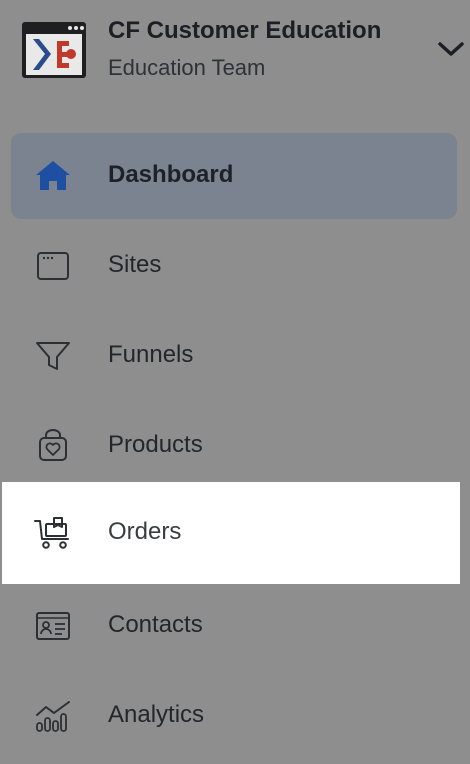 The width and height of the screenshot is (470, 764). What do you see at coordinates (234, 446) in the screenshot?
I see `nav-item-products: Products` at bounding box center [234, 446].